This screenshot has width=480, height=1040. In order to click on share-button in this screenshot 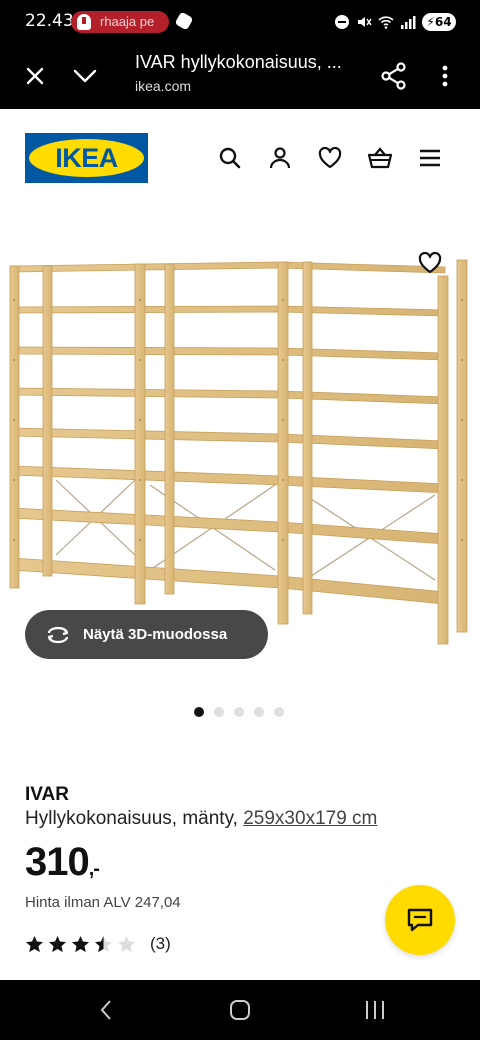, I will do `click(394, 76)`.